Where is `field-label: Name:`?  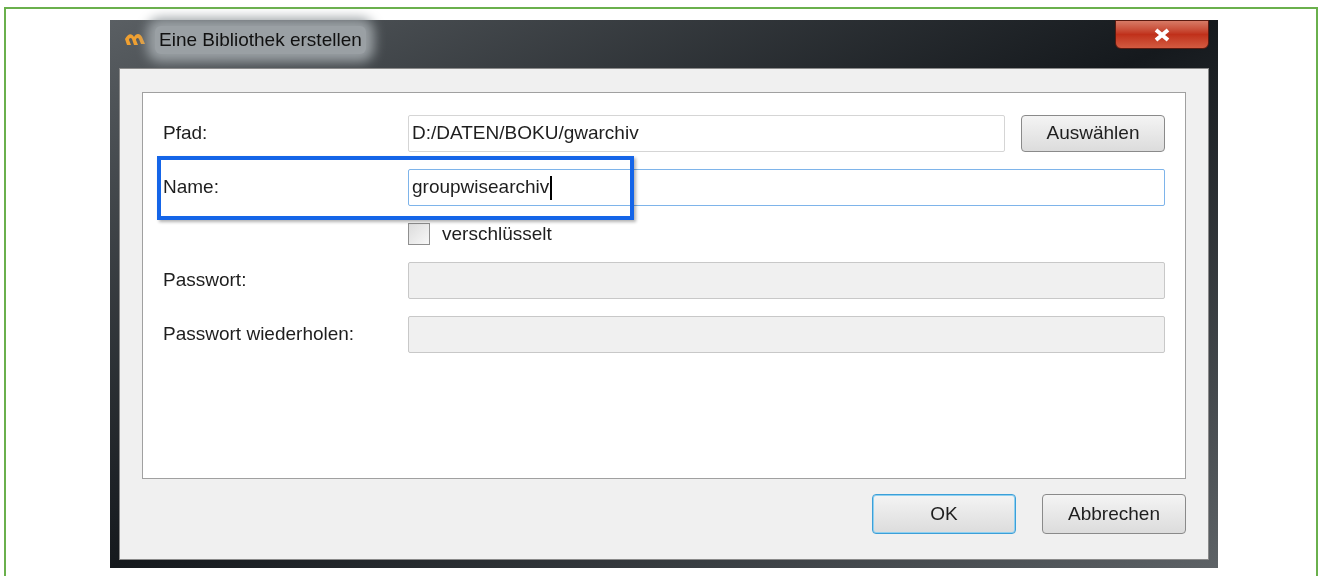
field-label: Name: is located at coordinates (191, 187).